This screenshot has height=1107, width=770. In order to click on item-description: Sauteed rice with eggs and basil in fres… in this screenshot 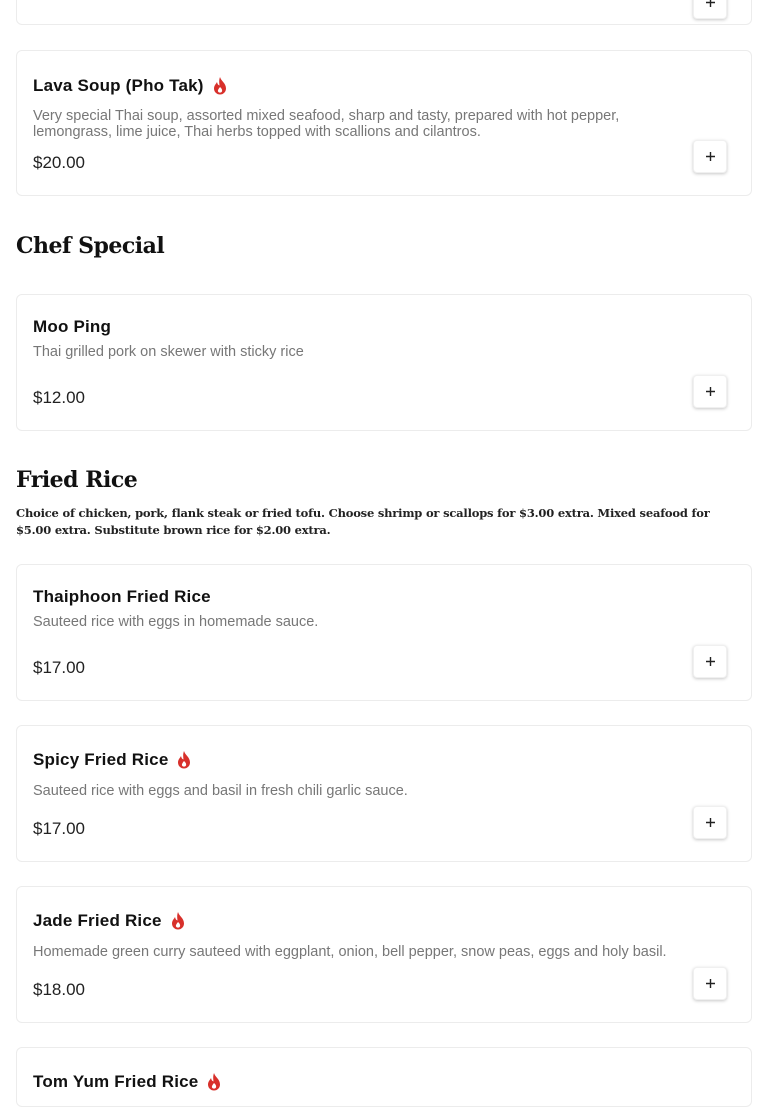, I will do `click(220, 791)`.